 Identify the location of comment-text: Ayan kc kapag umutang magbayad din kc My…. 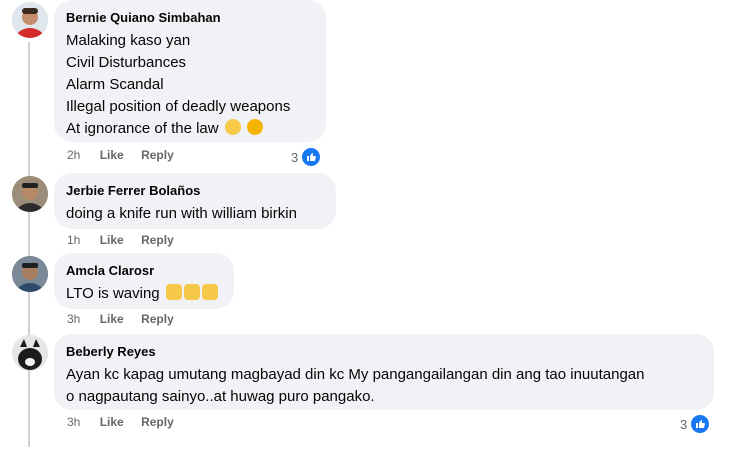
(355, 385).